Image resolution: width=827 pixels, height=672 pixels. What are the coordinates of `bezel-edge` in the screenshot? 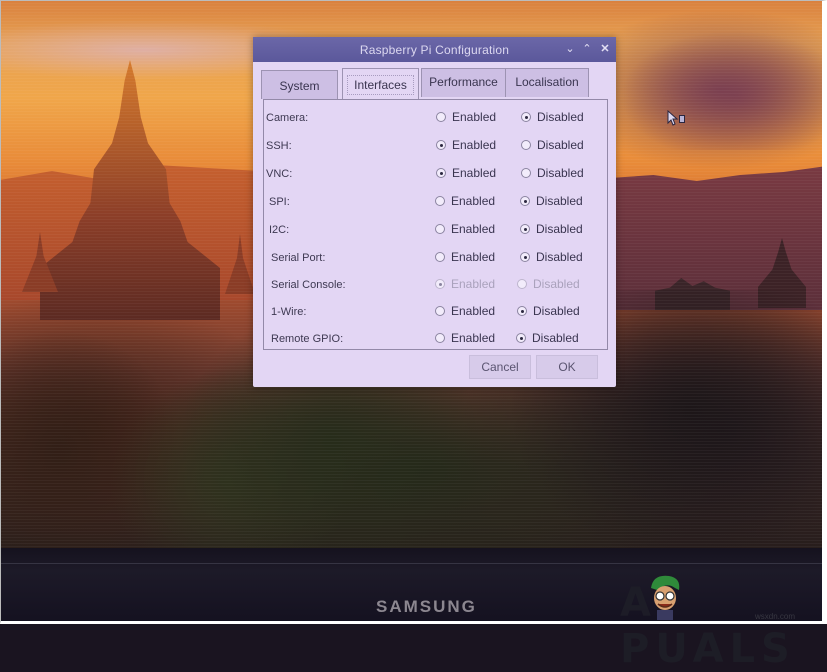 It's located at (413, 563).